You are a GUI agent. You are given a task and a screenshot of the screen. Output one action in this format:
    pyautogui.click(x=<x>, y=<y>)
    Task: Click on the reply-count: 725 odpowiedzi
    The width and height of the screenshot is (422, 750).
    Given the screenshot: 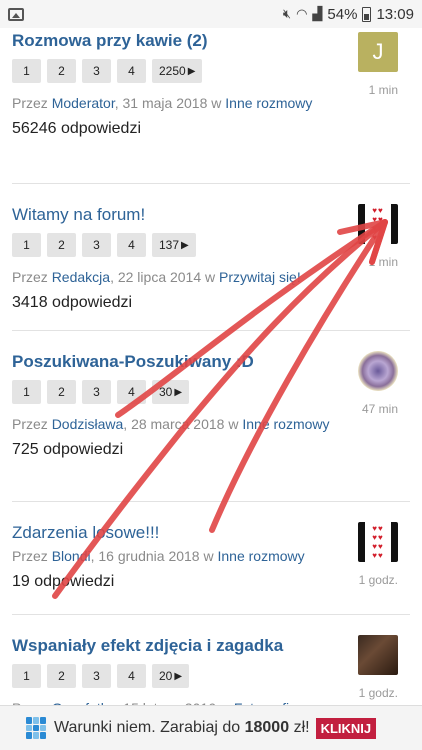 What is the action you would take?
    pyautogui.click(x=68, y=449)
    